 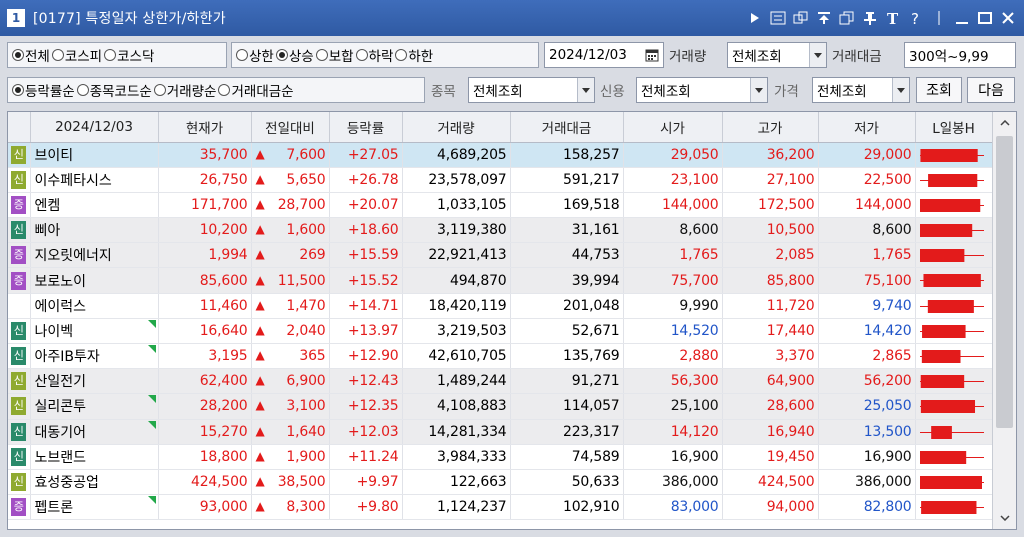 I want to click on header-date: 2024/12/03, so click(x=94, y=127).